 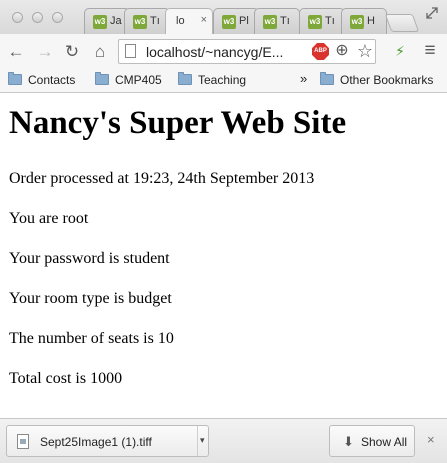 What do you see at coordinates (91, 338) in the screenshot?
I see `seats-text: The number of seats is 10` at bounding box center [91, 338].